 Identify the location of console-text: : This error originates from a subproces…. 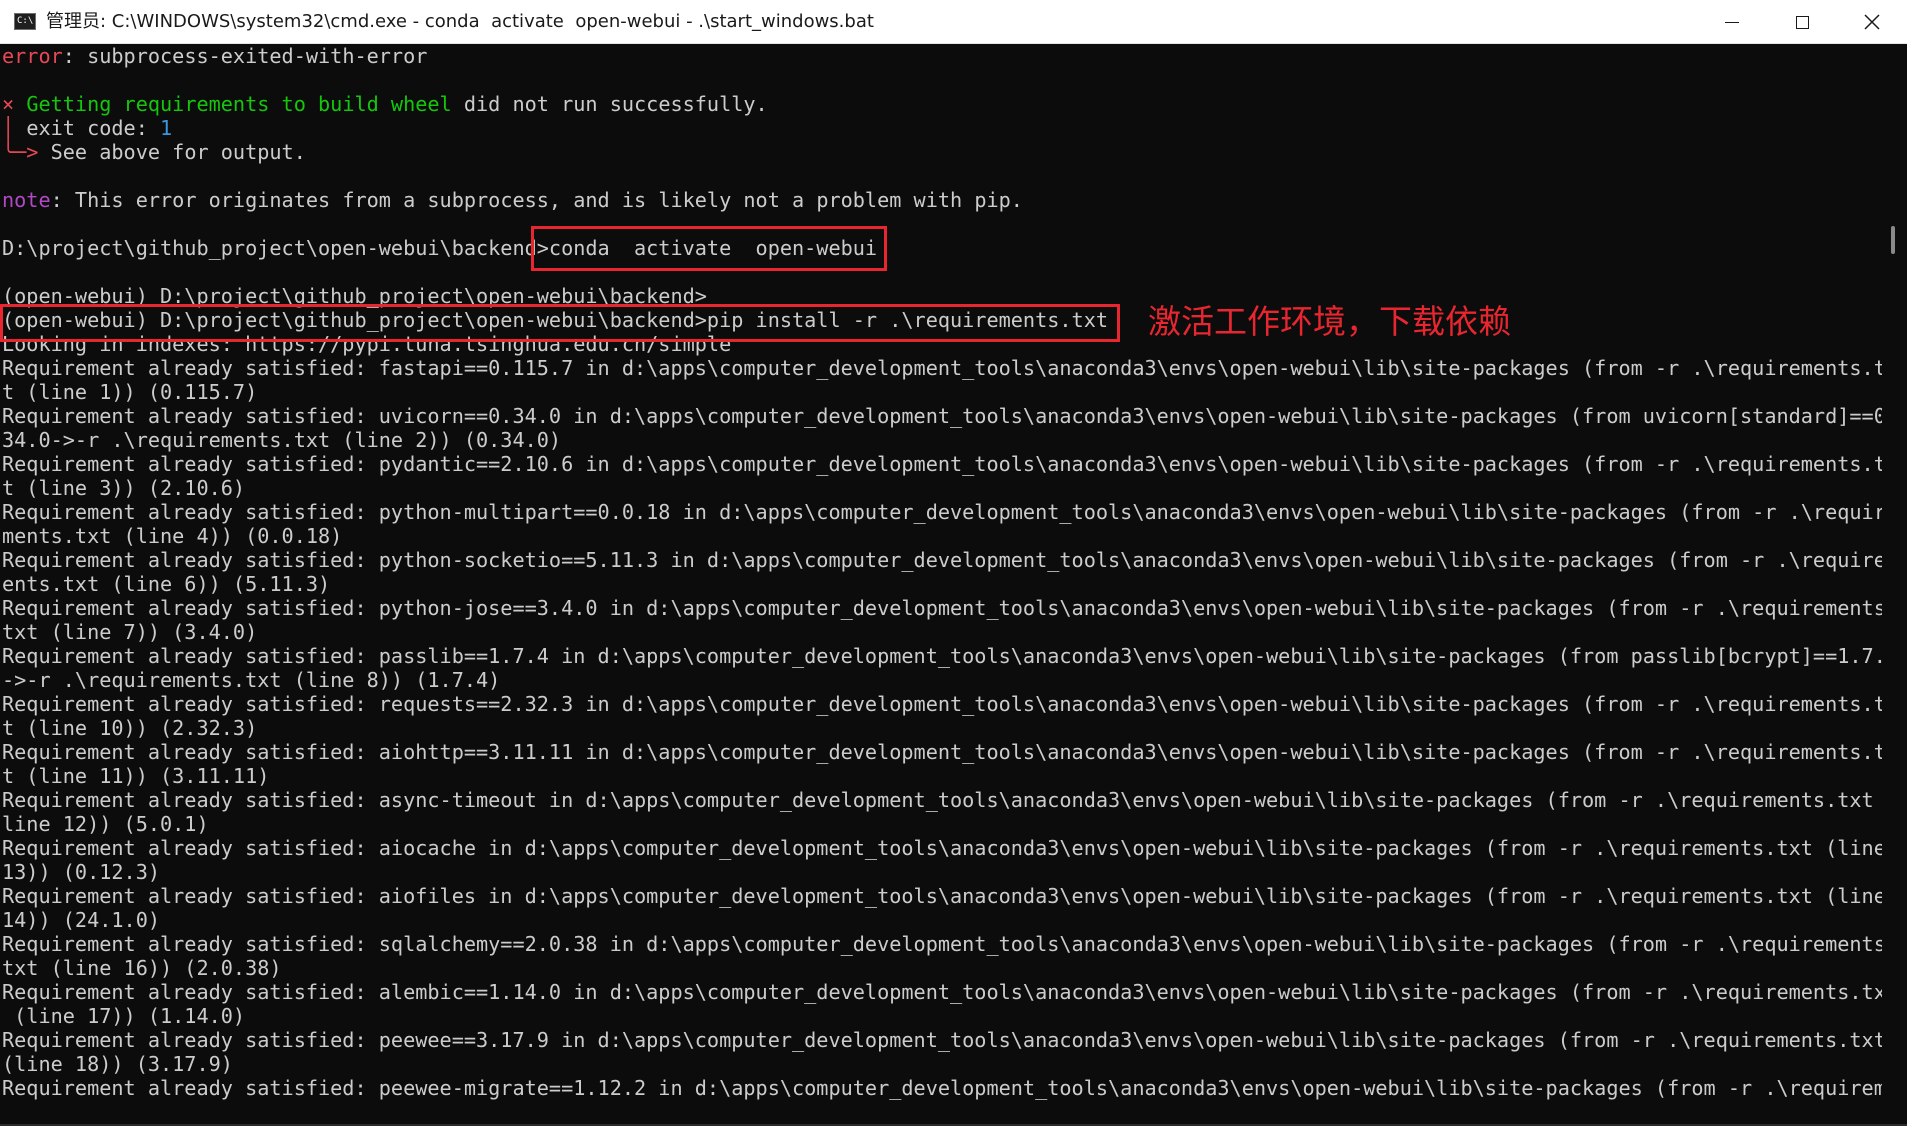
(536, 200).